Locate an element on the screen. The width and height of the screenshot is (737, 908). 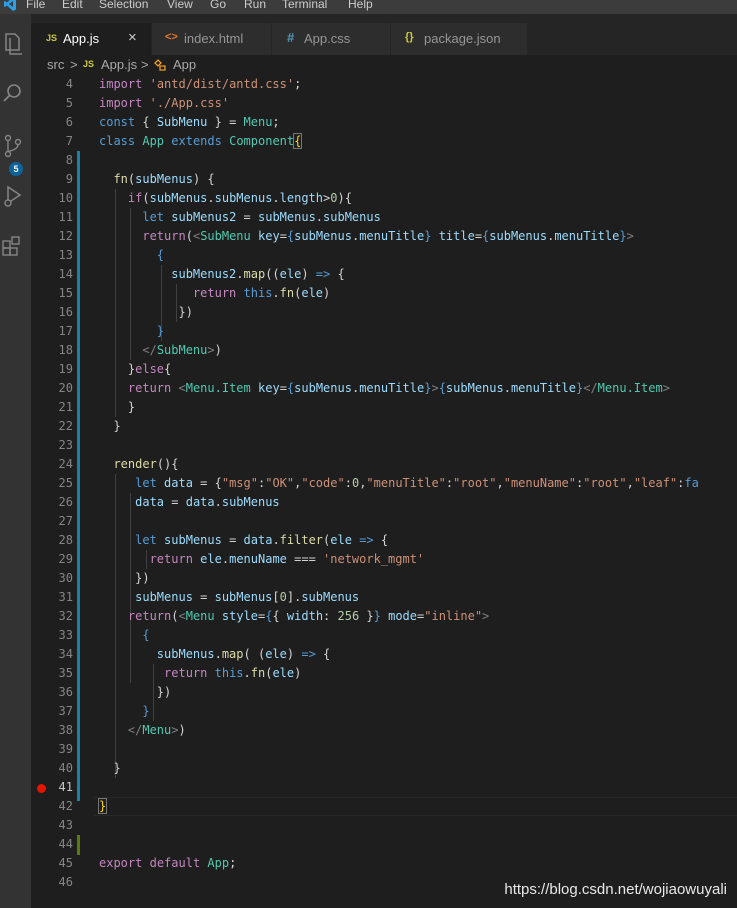
line-number: 44 is located at coordinates (65, 844).